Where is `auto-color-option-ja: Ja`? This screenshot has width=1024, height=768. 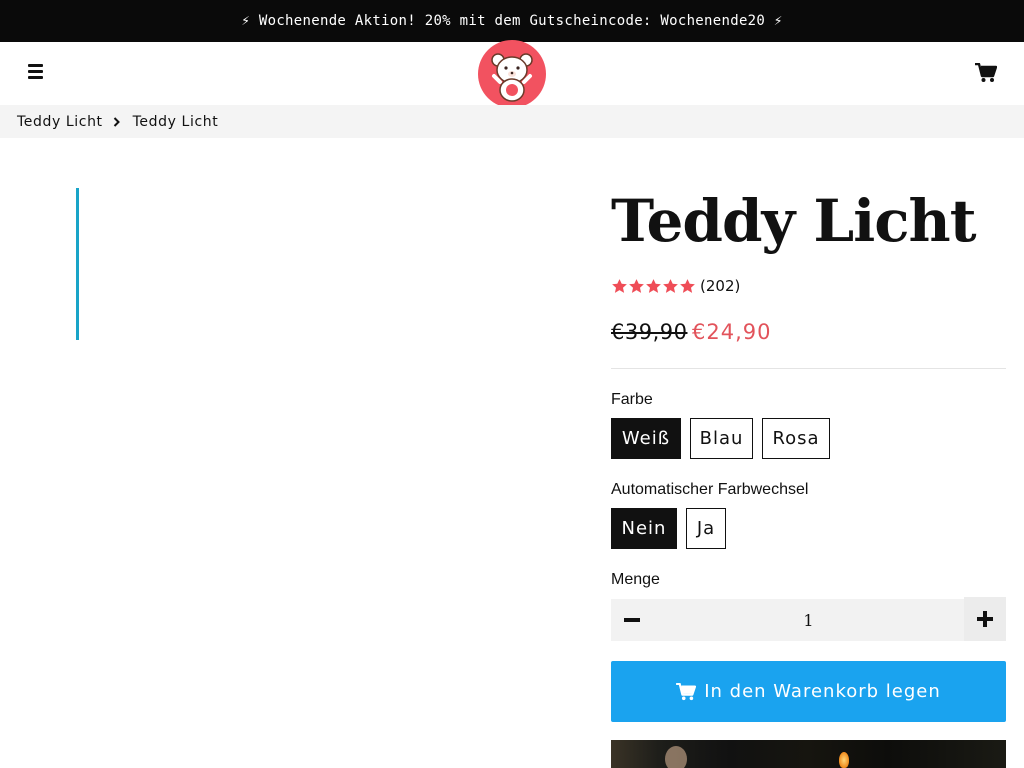
auto-color-option-ja: Ja is located at coordinates (706, 528).